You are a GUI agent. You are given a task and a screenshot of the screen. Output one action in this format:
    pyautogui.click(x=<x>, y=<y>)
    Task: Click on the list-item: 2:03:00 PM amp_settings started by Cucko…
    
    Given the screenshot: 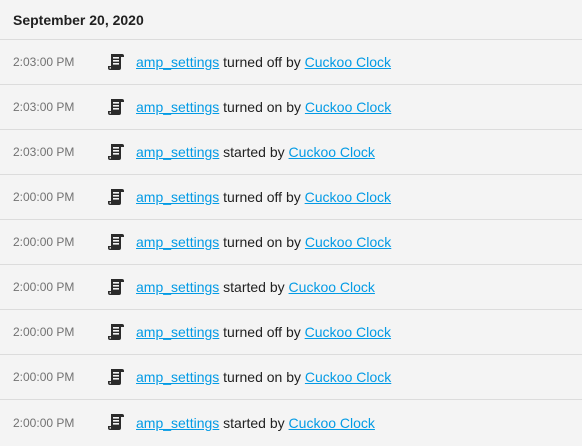 What is the action you would take?
    pyautogui.click(x=291, y=152)
    